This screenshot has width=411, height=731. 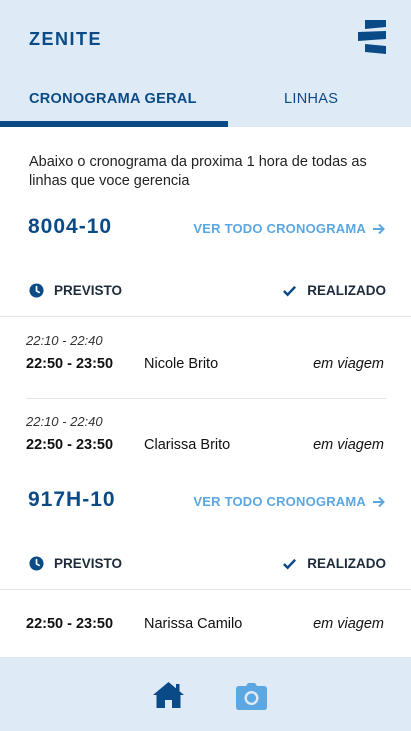 I want to click on zenite-logo-icon, so click(x=372, y=37).